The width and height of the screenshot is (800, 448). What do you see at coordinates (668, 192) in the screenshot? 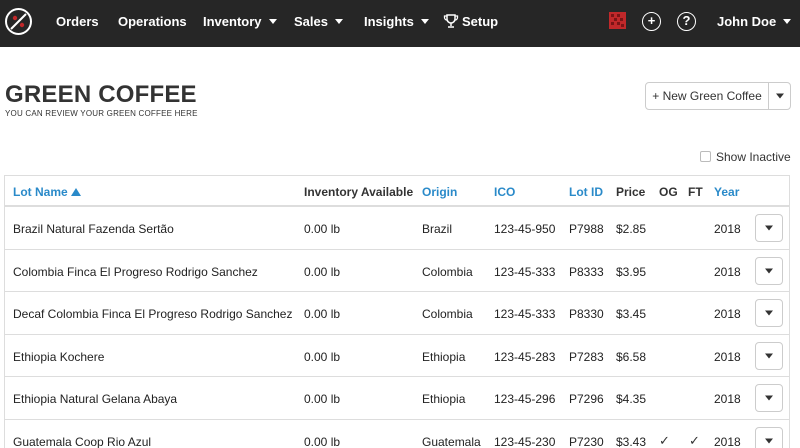
I see `column-header-og: OG` at bounding box center [668, 192].